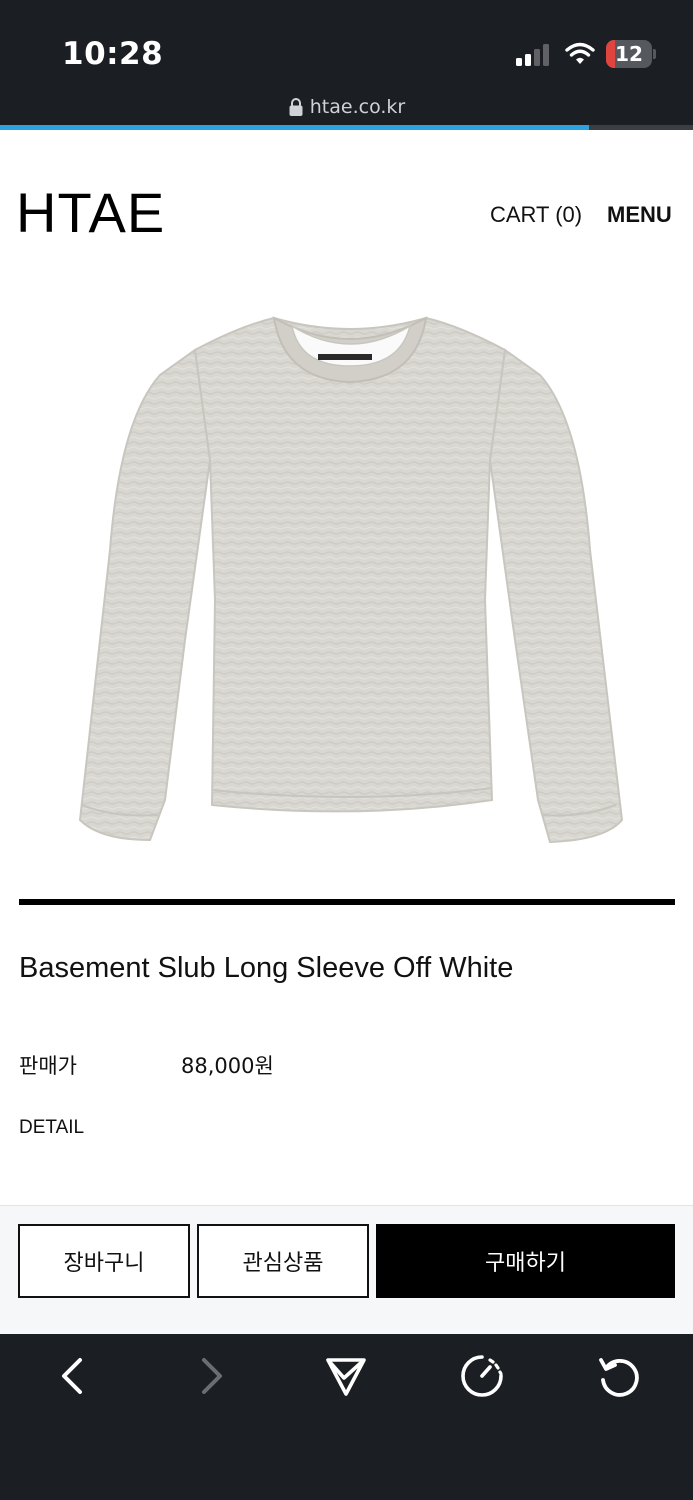 Image resolution: width=693 pixels, height=1500 pixels. Describe the element at coordinates (266, 968) in the screenshot. I see `product-title: Basement Slub Long Sleeve Off White` at that location.